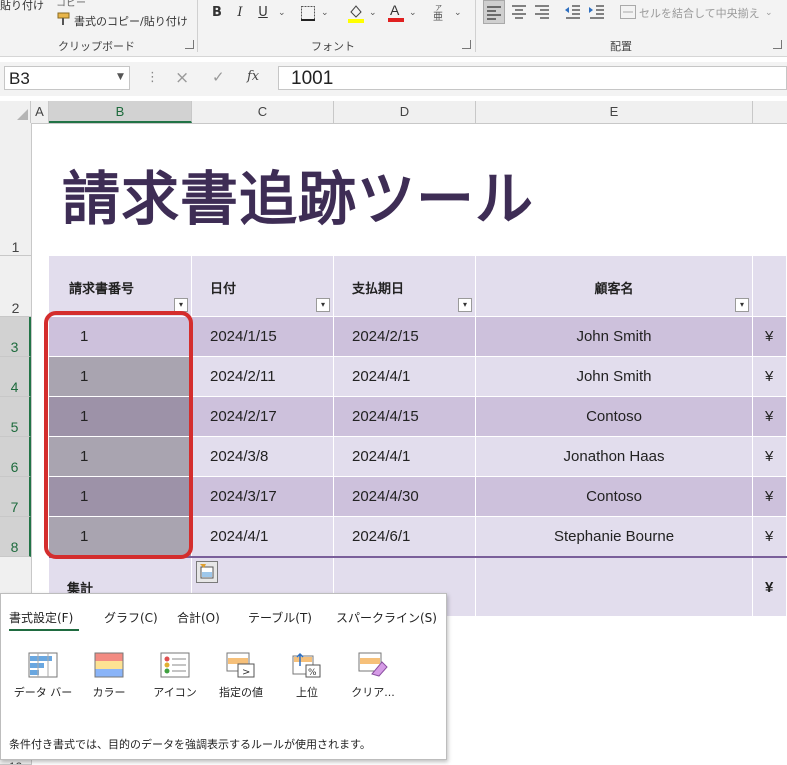  Describe the element at coordinates (102, 289) in the screenshot. I see `header-label: 請求書番号` at that location.